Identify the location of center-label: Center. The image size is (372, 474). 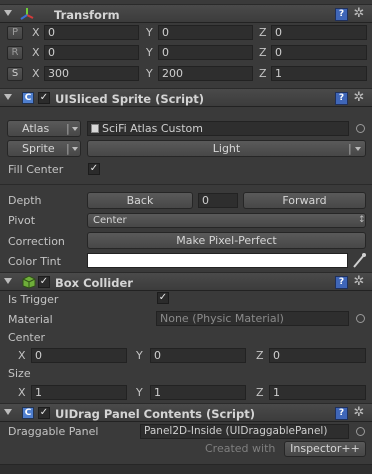
(27, 337).